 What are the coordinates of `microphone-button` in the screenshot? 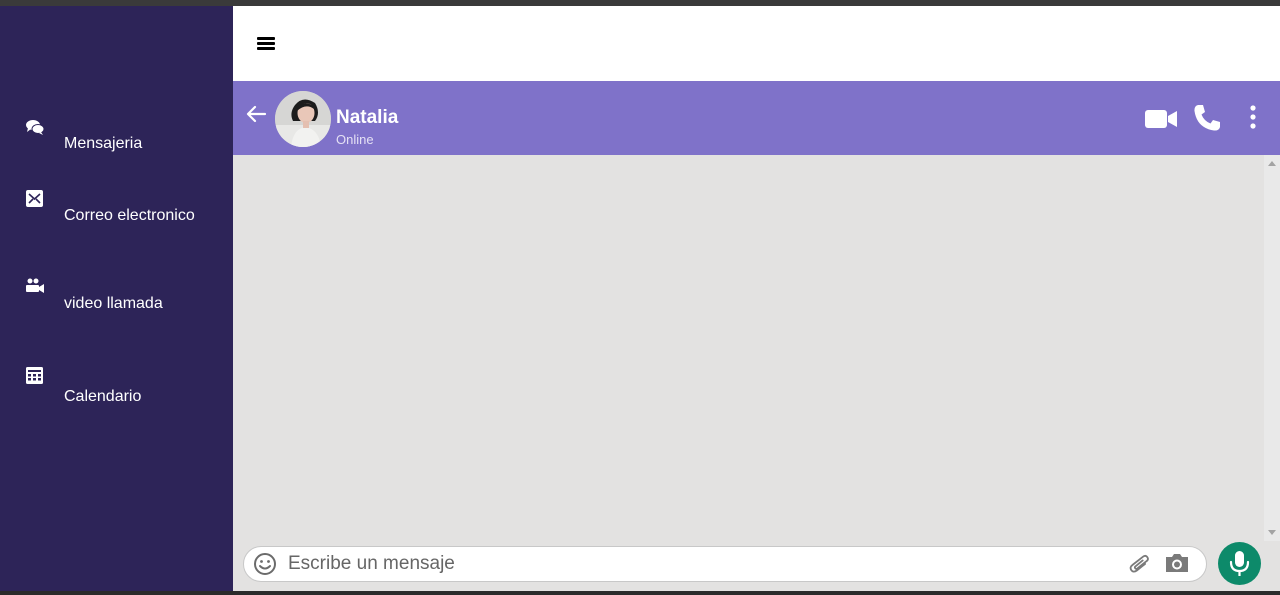 It's located at (1239, 563).